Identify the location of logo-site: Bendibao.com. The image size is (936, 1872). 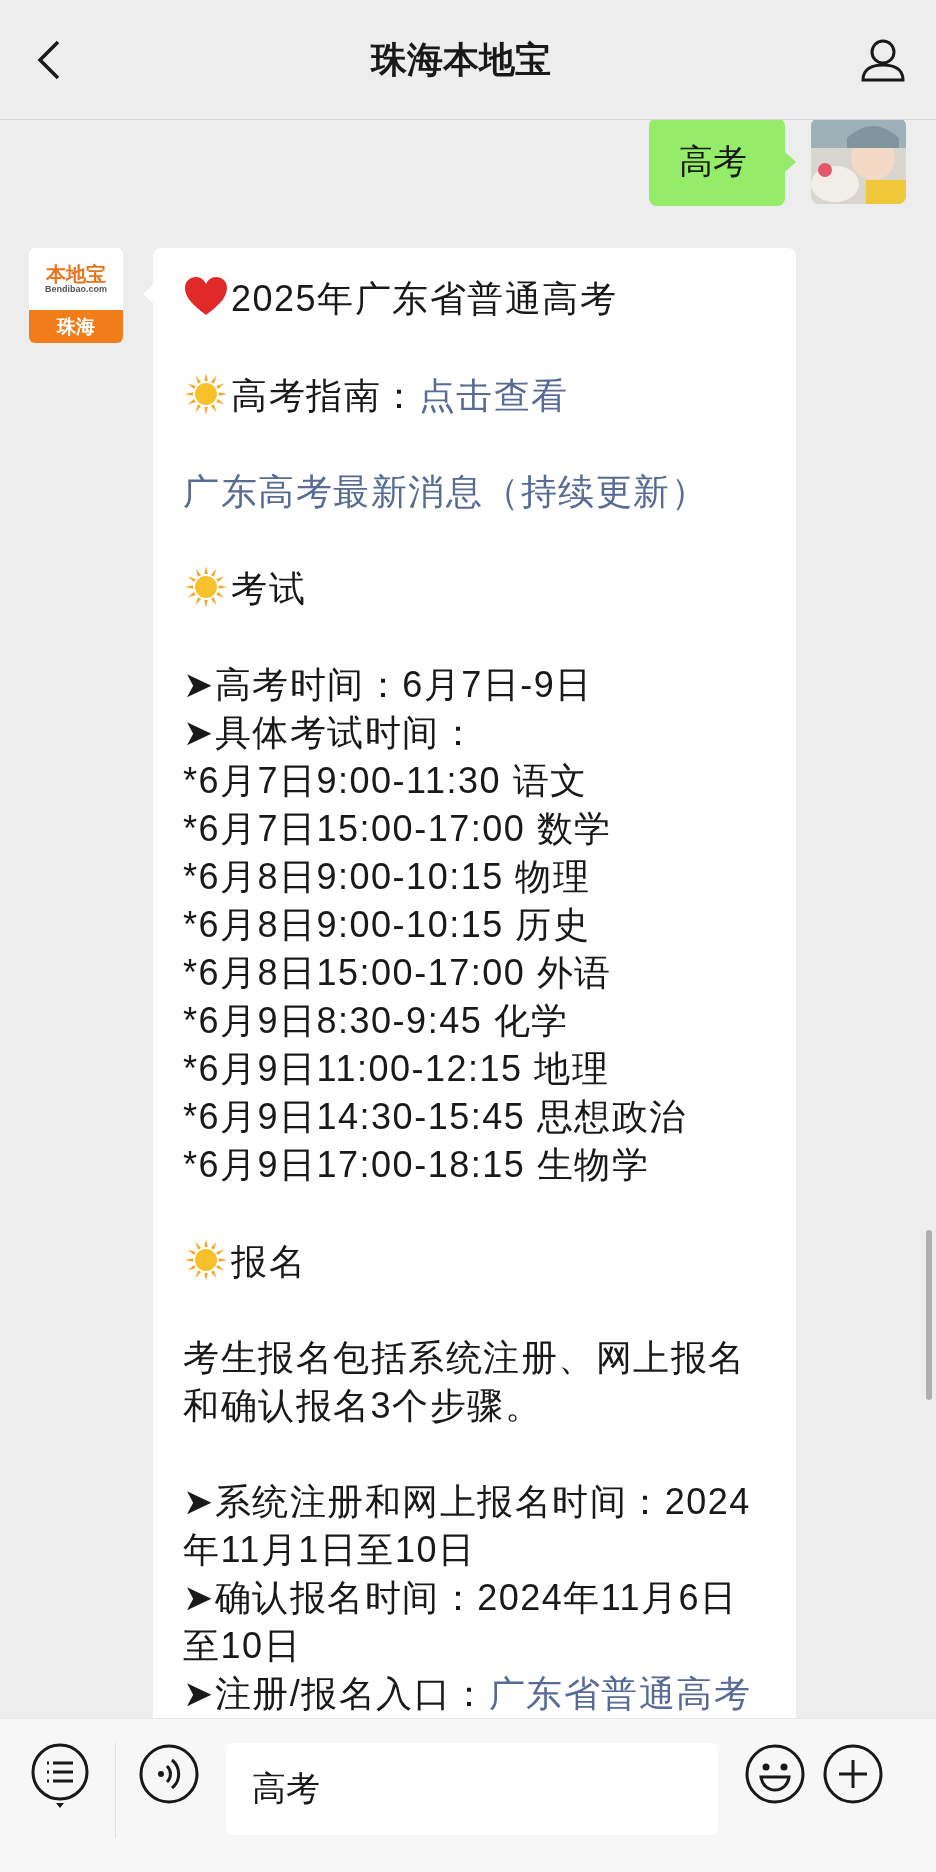
(76, 289).